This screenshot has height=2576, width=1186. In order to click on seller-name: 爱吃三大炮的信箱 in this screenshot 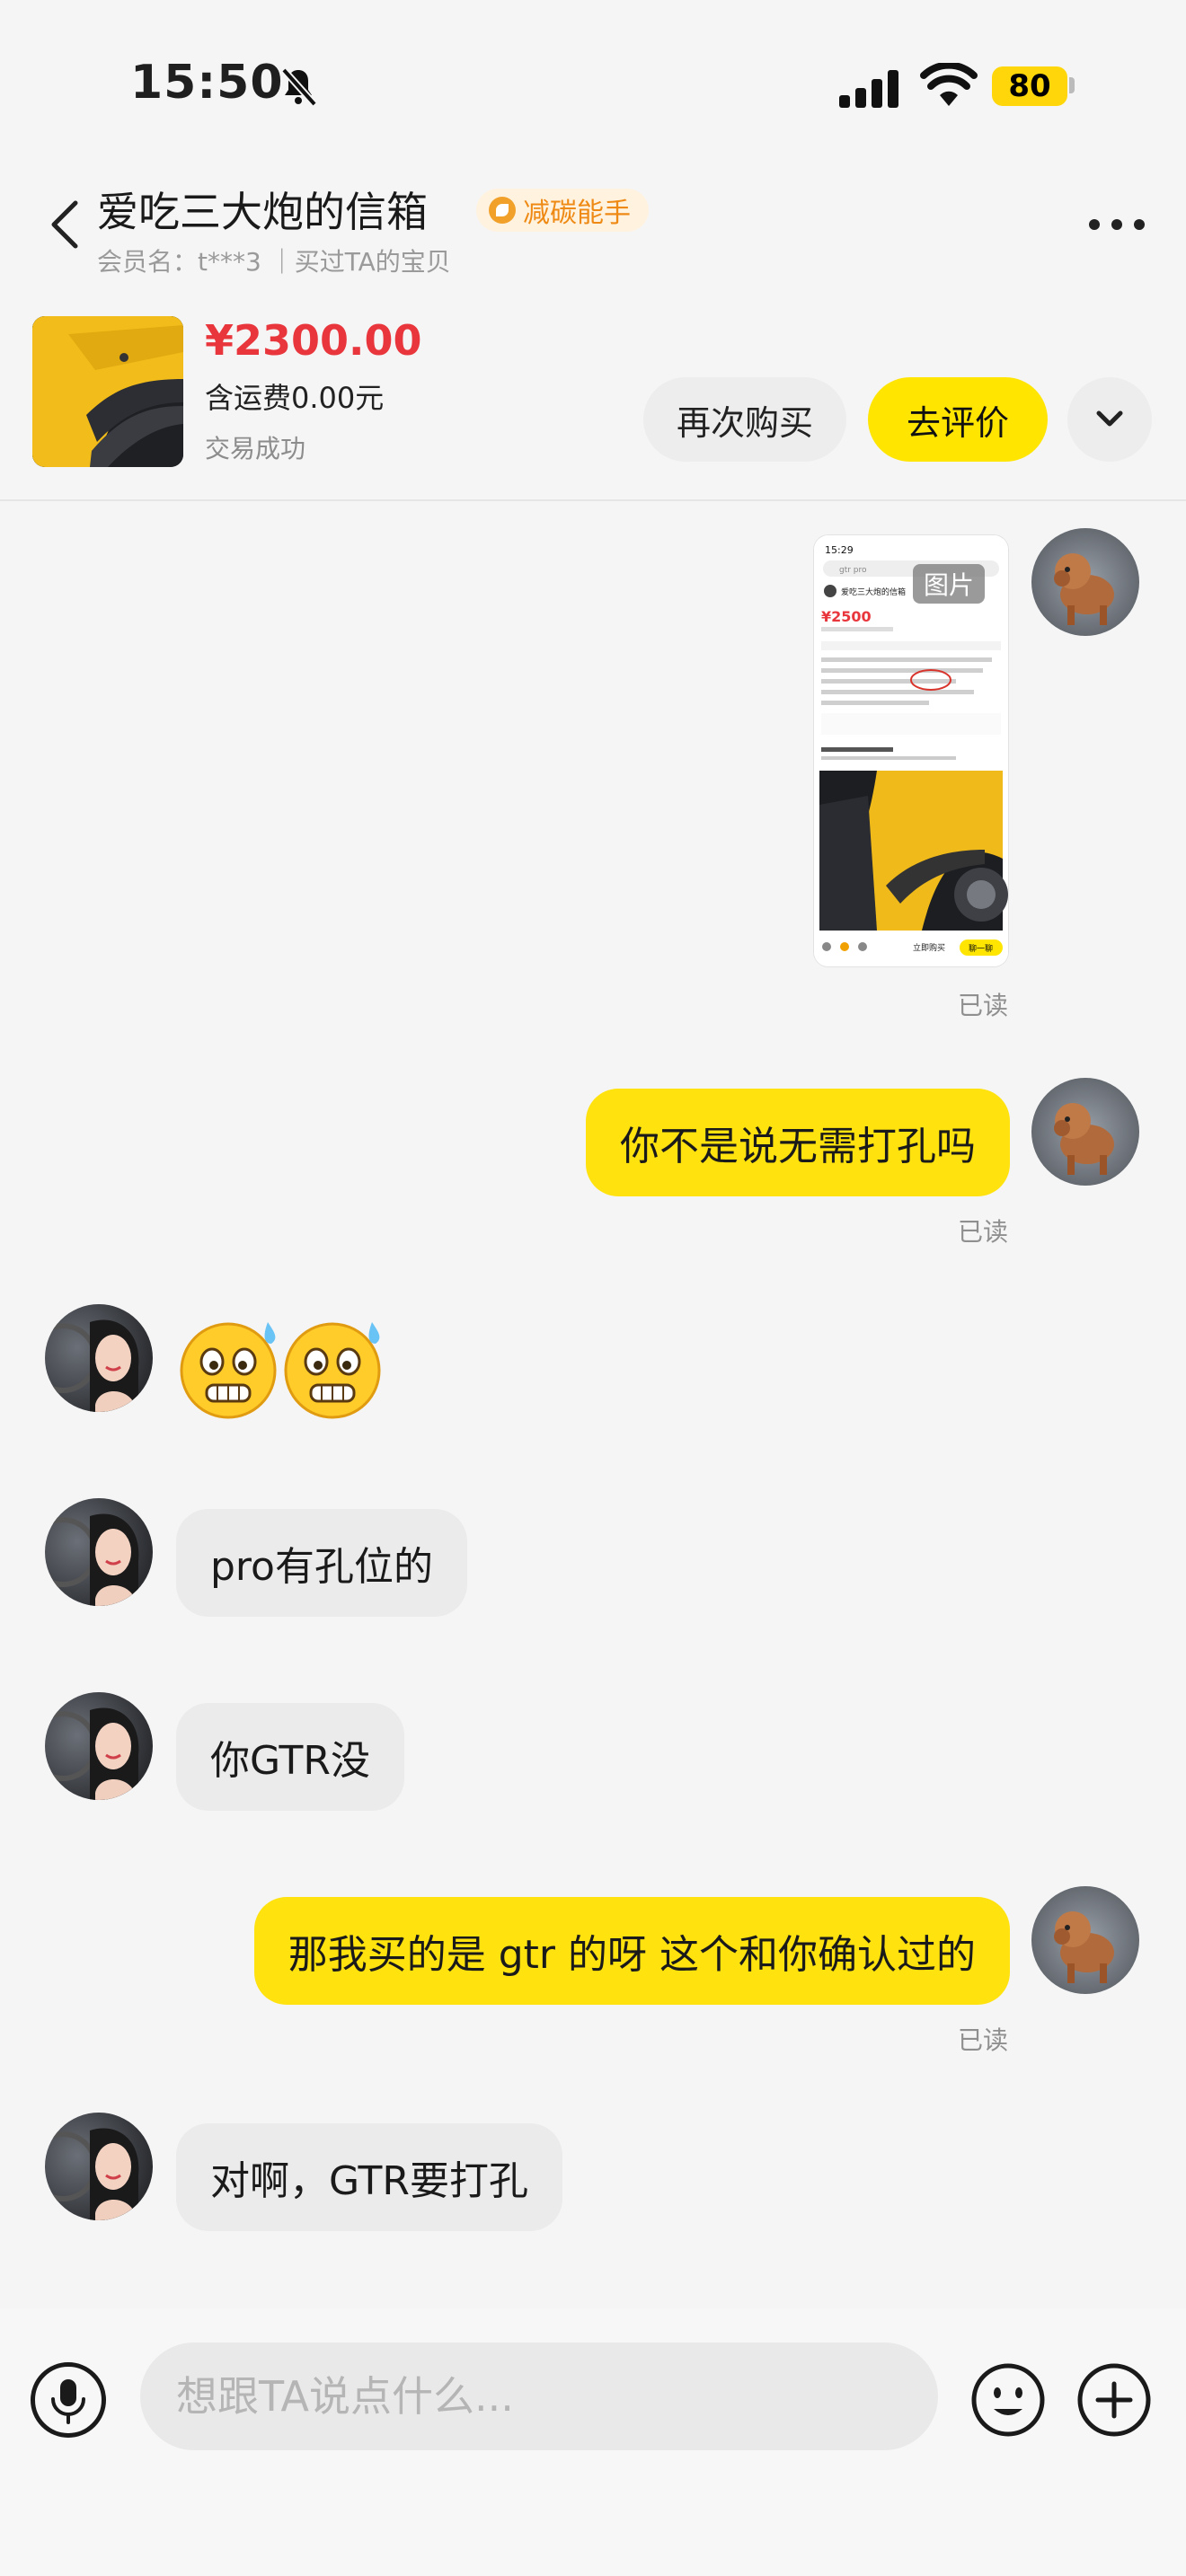, I will do `click(262, 212)`.